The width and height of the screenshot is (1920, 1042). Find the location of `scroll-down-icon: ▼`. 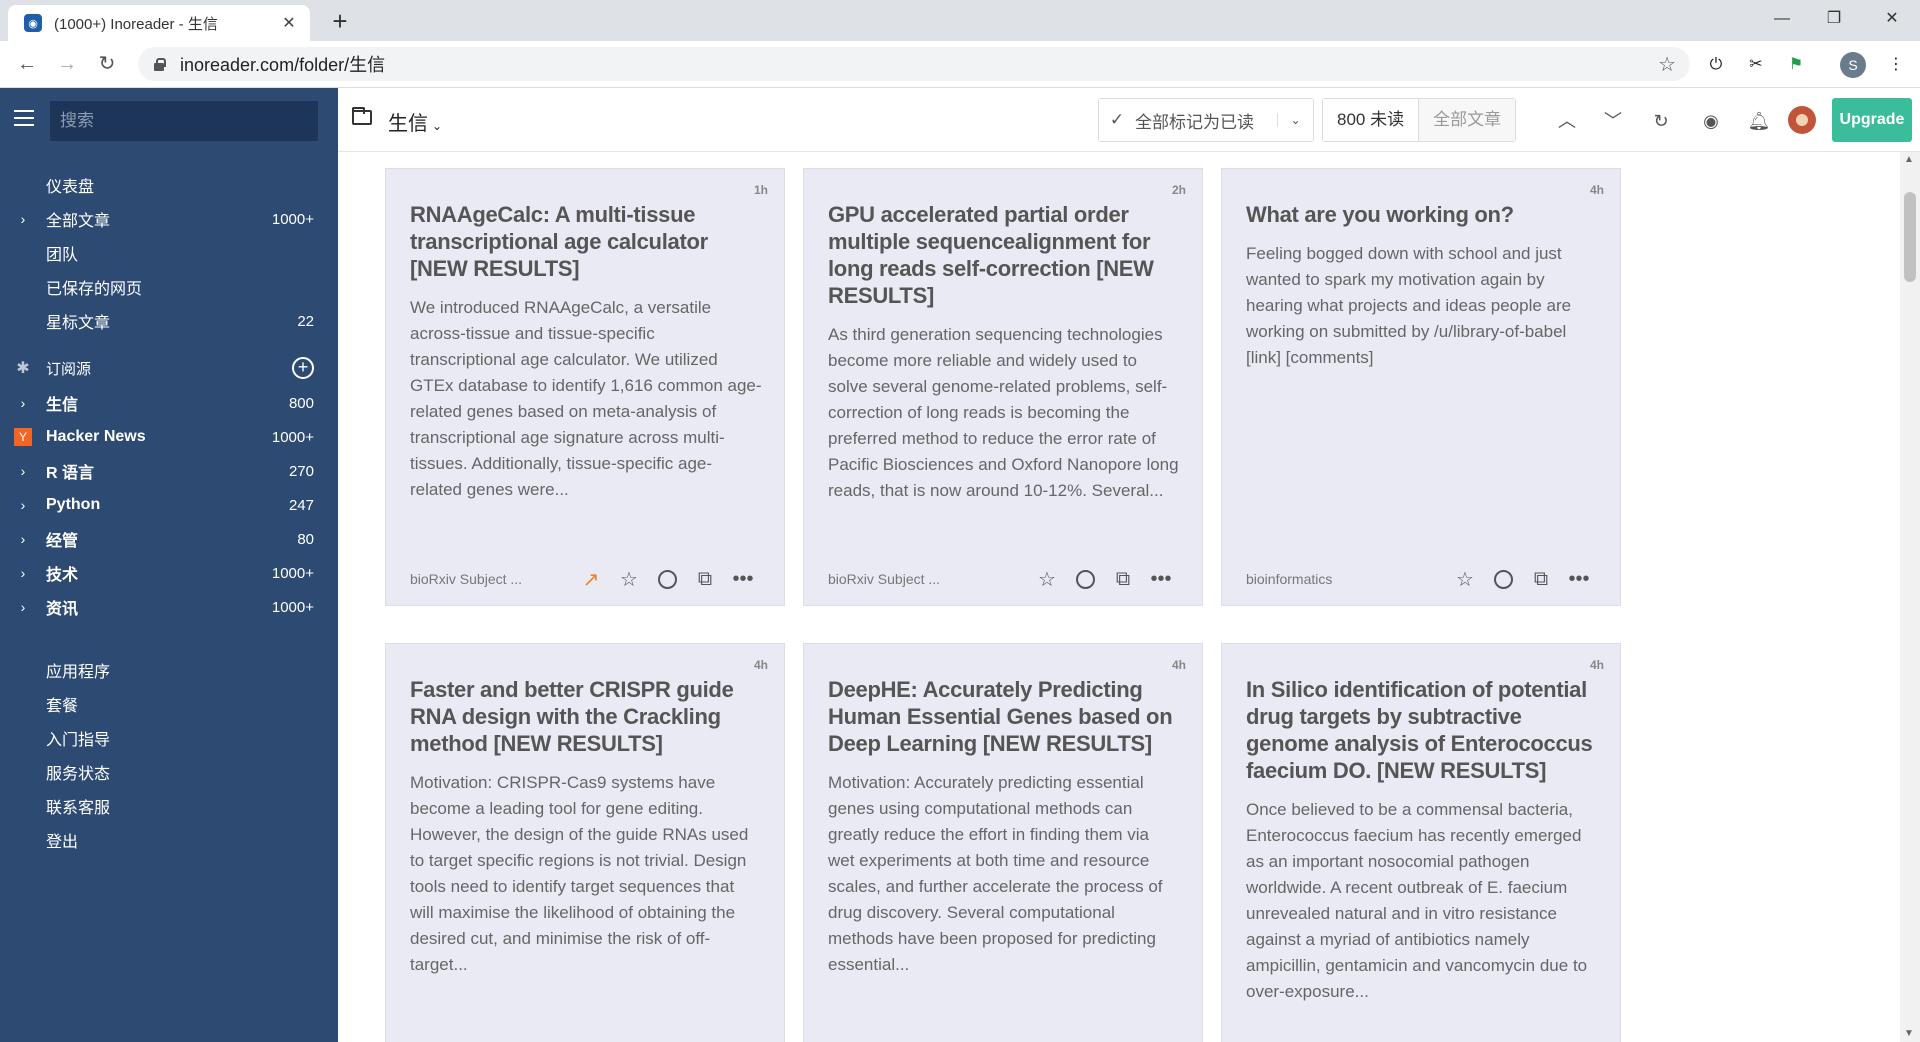

scroll-down-icon: ▼ is located at coordinates (1909, 1033).